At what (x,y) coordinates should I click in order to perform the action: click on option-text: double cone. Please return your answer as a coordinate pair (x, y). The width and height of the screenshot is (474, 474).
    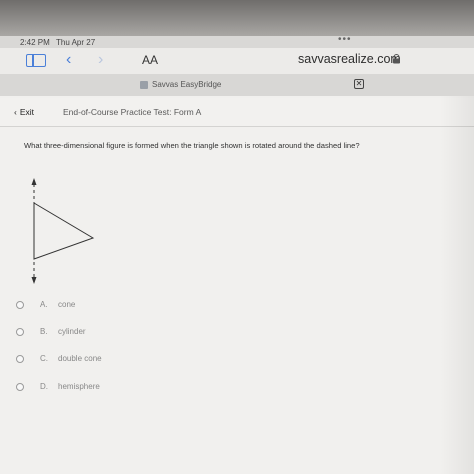
    Looking at the image, I should click on (80, 358).